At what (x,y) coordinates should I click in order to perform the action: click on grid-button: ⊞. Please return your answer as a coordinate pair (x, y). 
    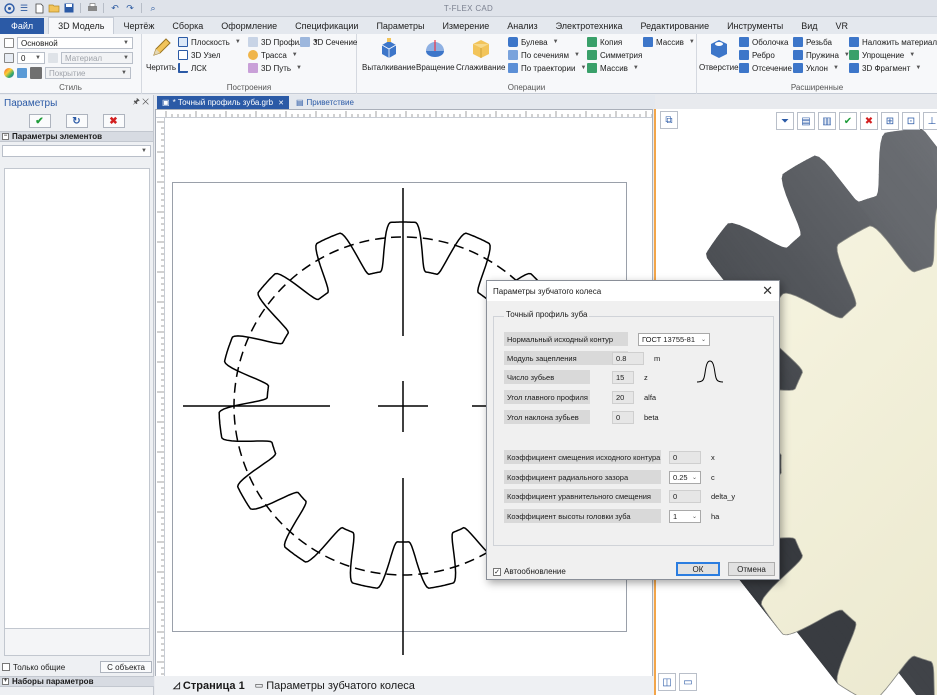
    Looking at the image, I should click on (890, 121).